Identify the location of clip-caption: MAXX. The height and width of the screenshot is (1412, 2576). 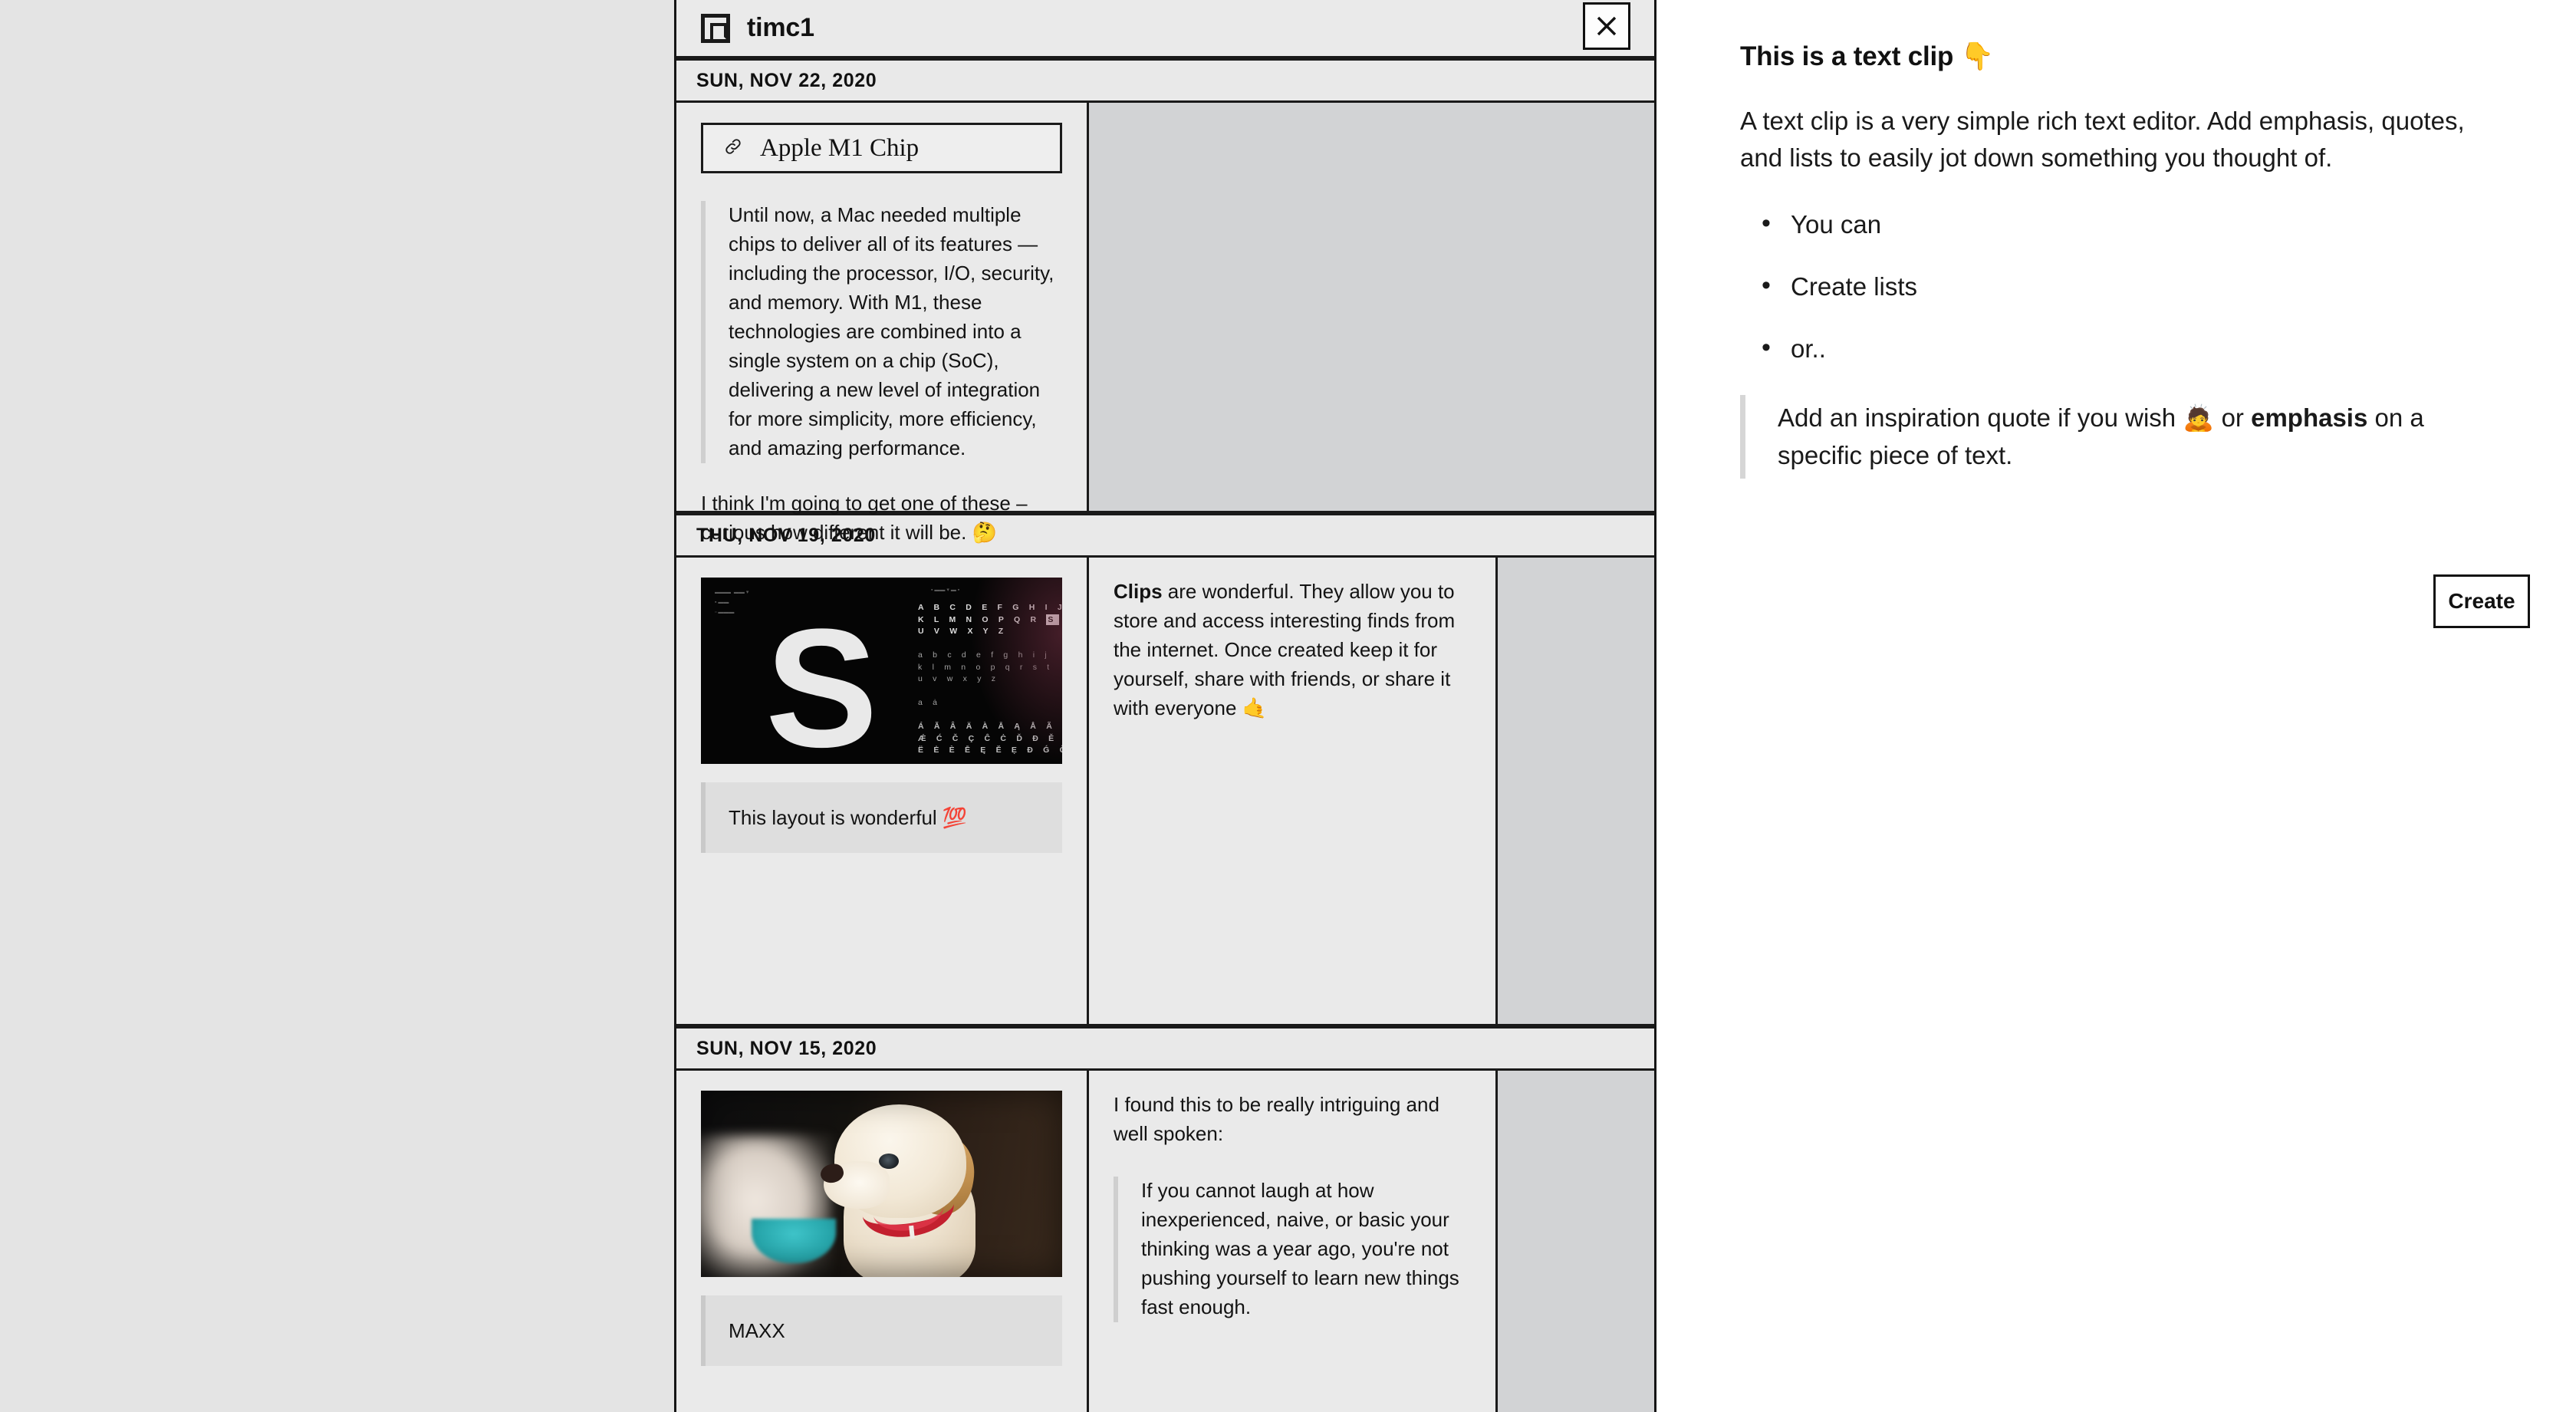
(881, 1330).